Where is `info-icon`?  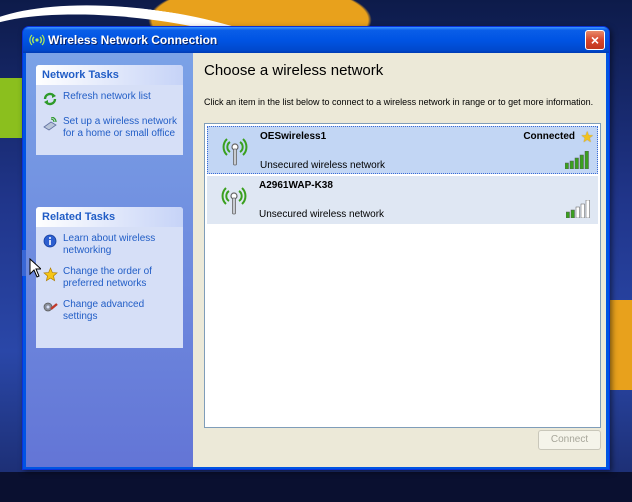 info-icon is located at coordinates (50, 241).